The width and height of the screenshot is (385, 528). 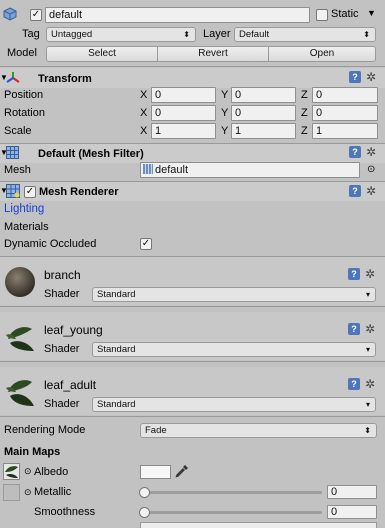 What do you see at coordinates (26, 227) in the screenshot?
I see `materials-label: Materials` at bounding box center [26, 227].